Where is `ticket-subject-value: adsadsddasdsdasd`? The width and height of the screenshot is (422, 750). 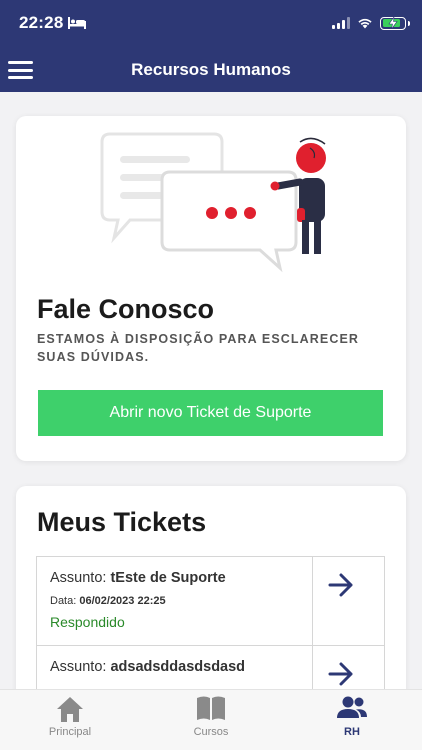
ticket-subject-value: adsadsddasdsdasd is located at coordinates (178, 667).